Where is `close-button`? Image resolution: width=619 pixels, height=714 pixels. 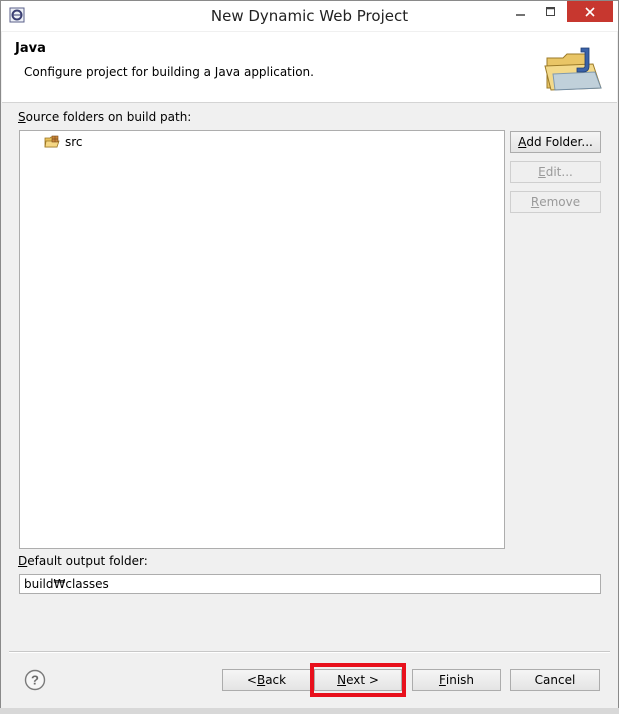 close-button is located at coordinates (590, 11).